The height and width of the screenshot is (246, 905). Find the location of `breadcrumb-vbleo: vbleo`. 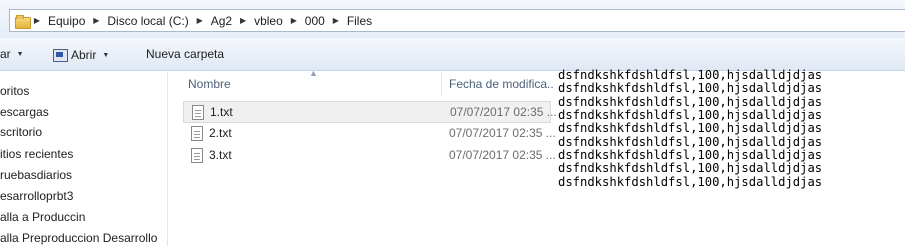

breadcrumb-vbleo: vbleo is located at coordinates (268, 21).